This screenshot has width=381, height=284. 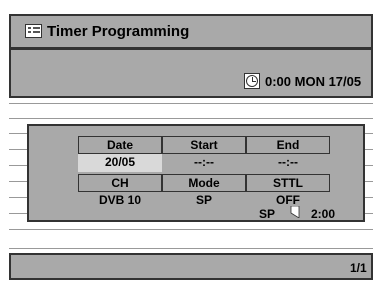 I want to click on current-time: 0:00 MON 17/05, so click(x=313, y=81).